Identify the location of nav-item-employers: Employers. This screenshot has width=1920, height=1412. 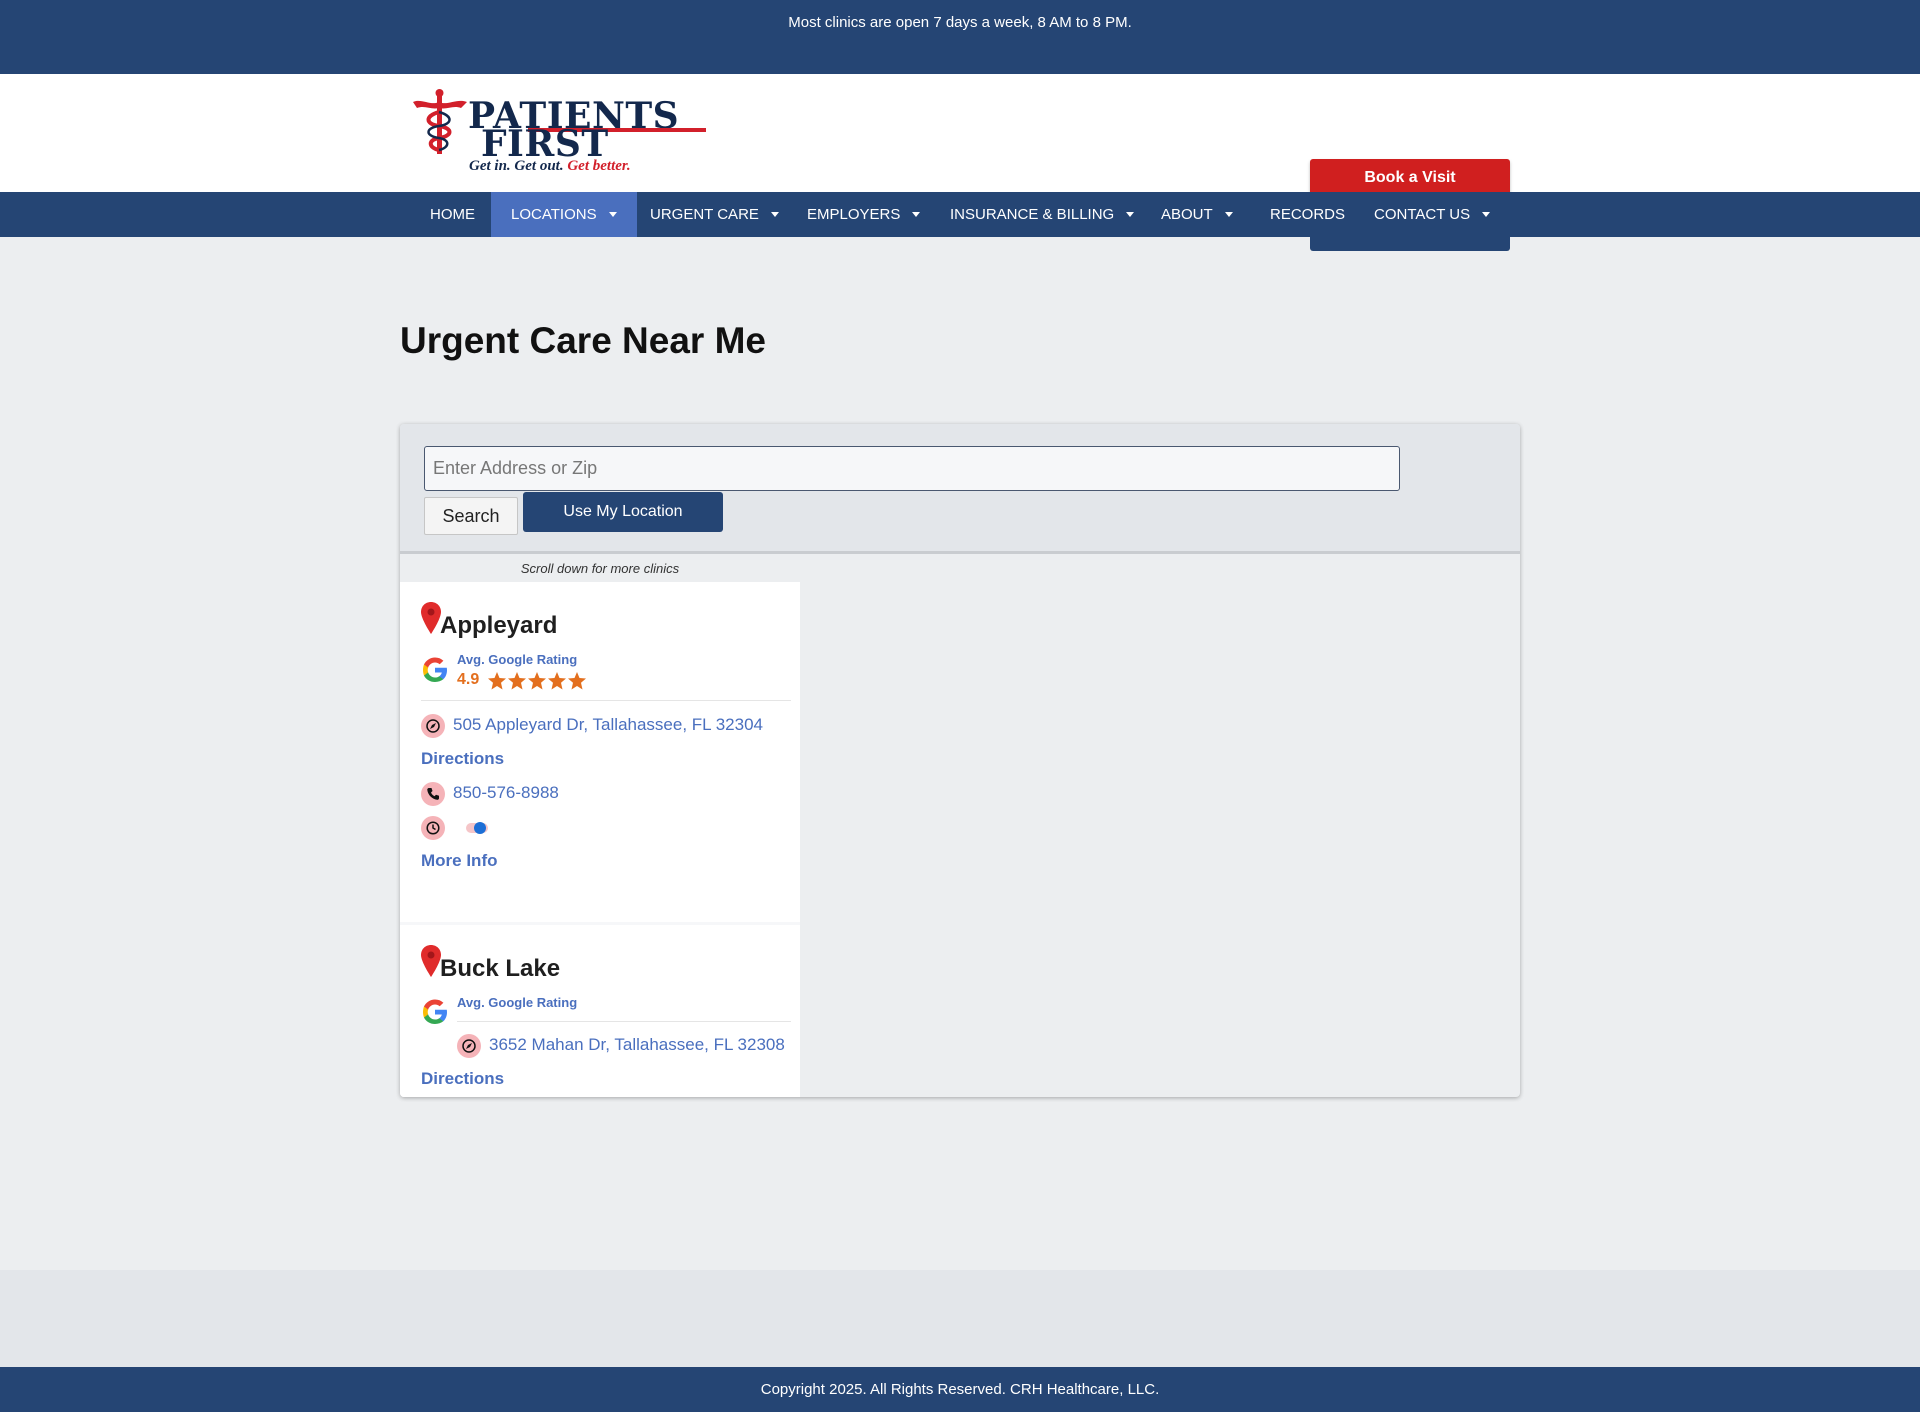
(863, 214).